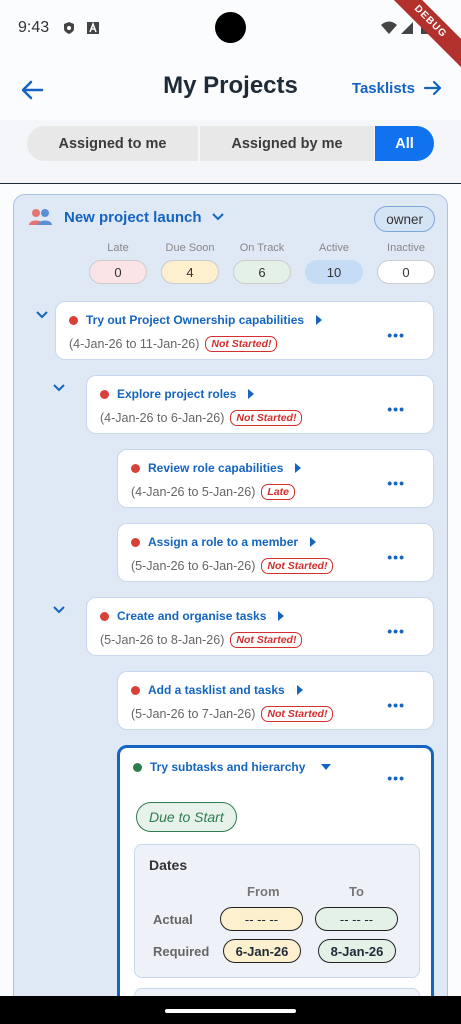  What do you see at coordinates (224, 542) in the screenshot?
I see `task-title-row: Assign a role to a member` at bounding box center [224, 542].